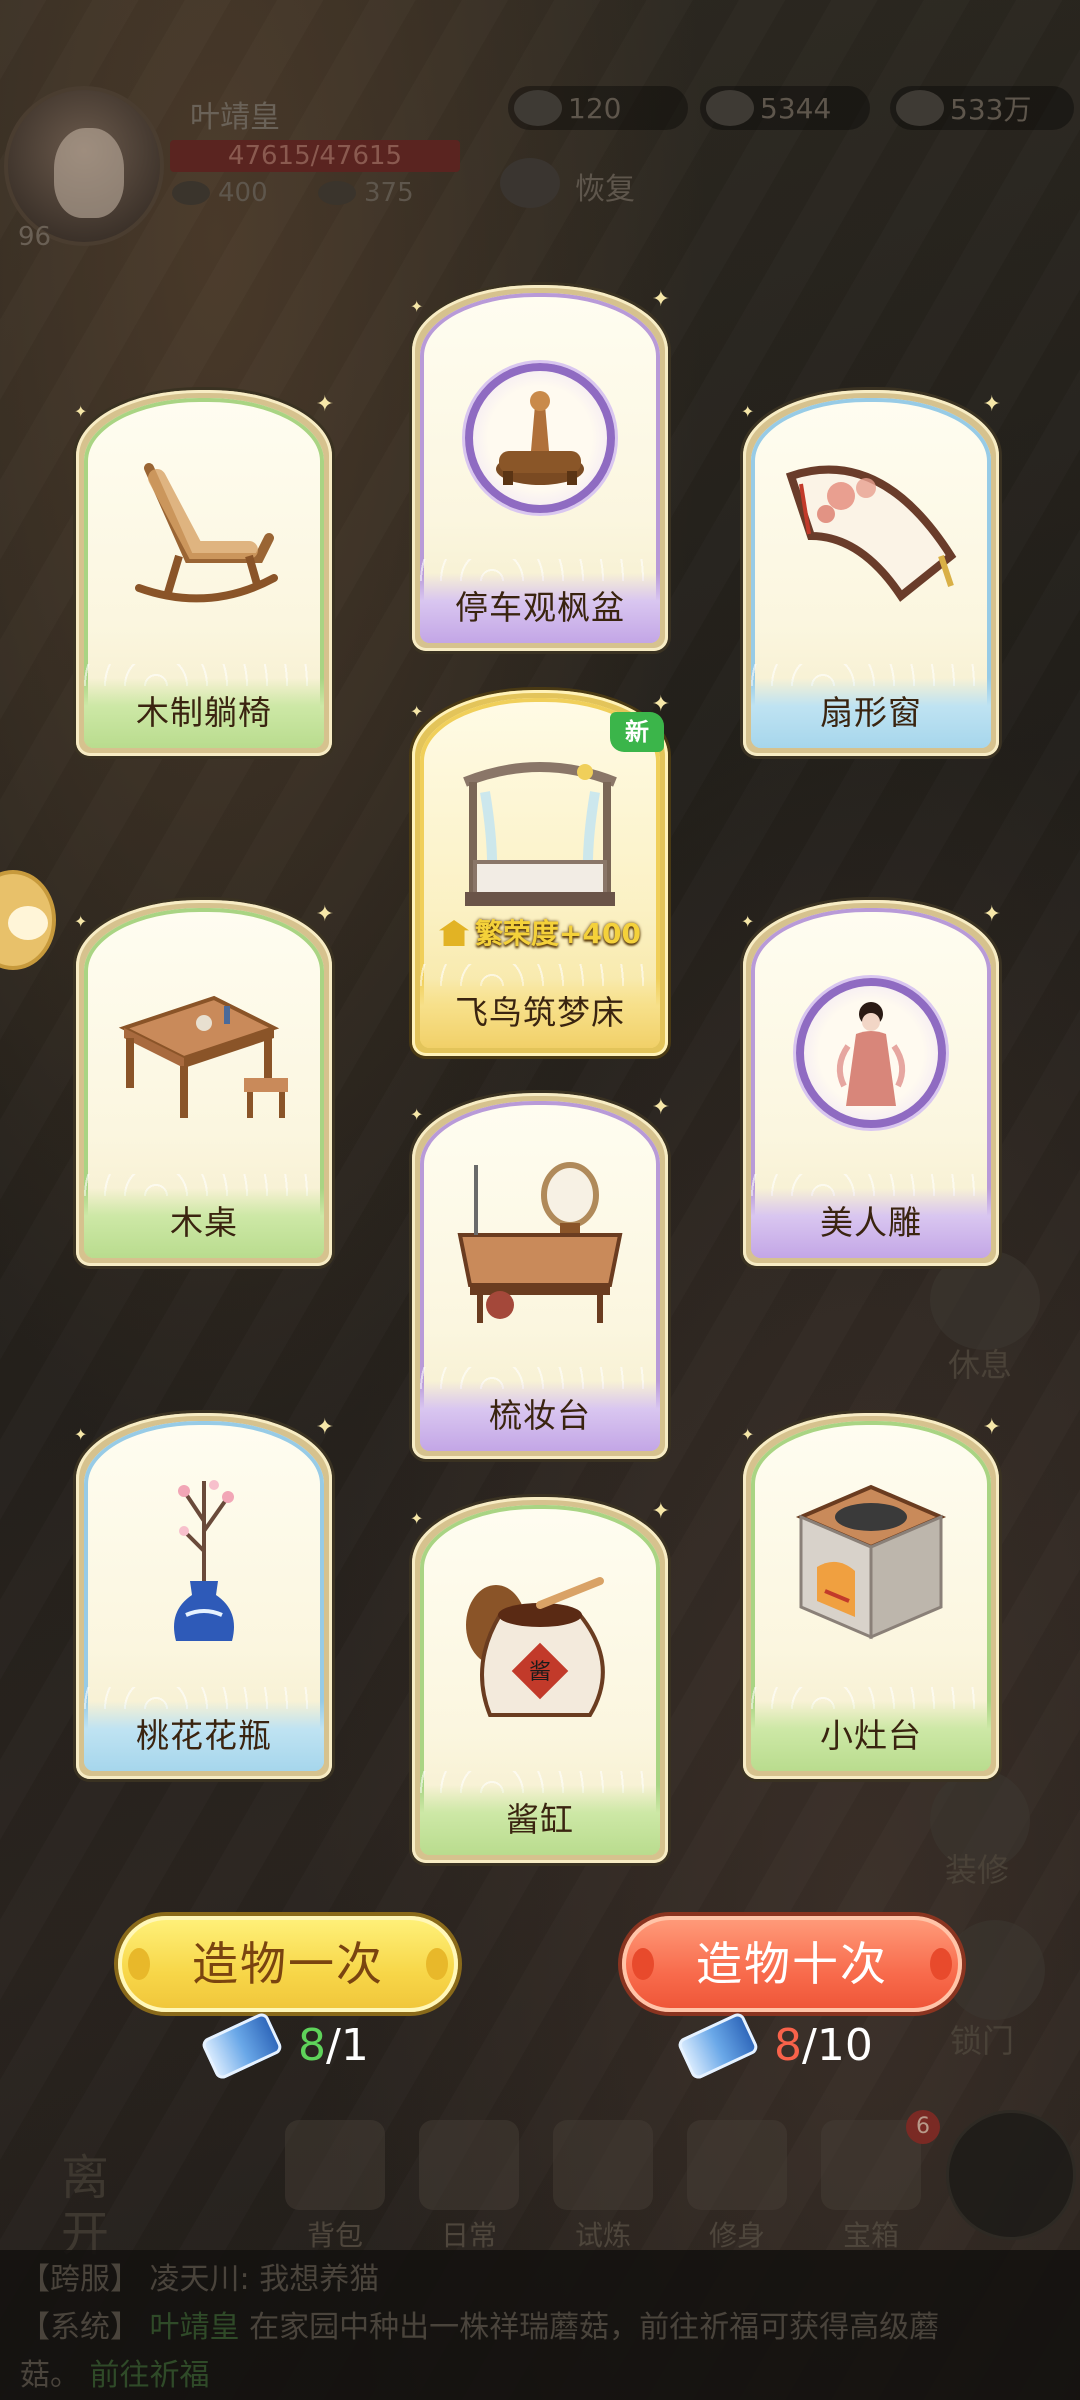 The height and width of the screenshot is (2400, 1080). Describe the element at coordinates (337, 193) in the screenshot. I see `bun-icon` at that location.